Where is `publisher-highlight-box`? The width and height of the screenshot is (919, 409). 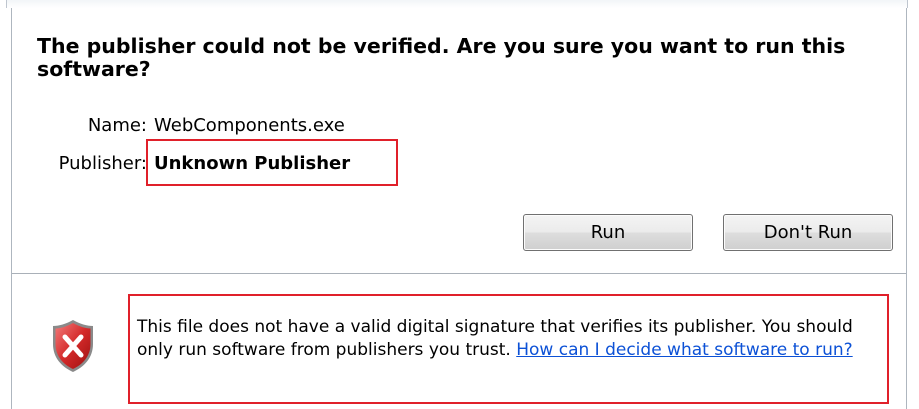 publisher-highlight-box is located at coordinates (272, 162).